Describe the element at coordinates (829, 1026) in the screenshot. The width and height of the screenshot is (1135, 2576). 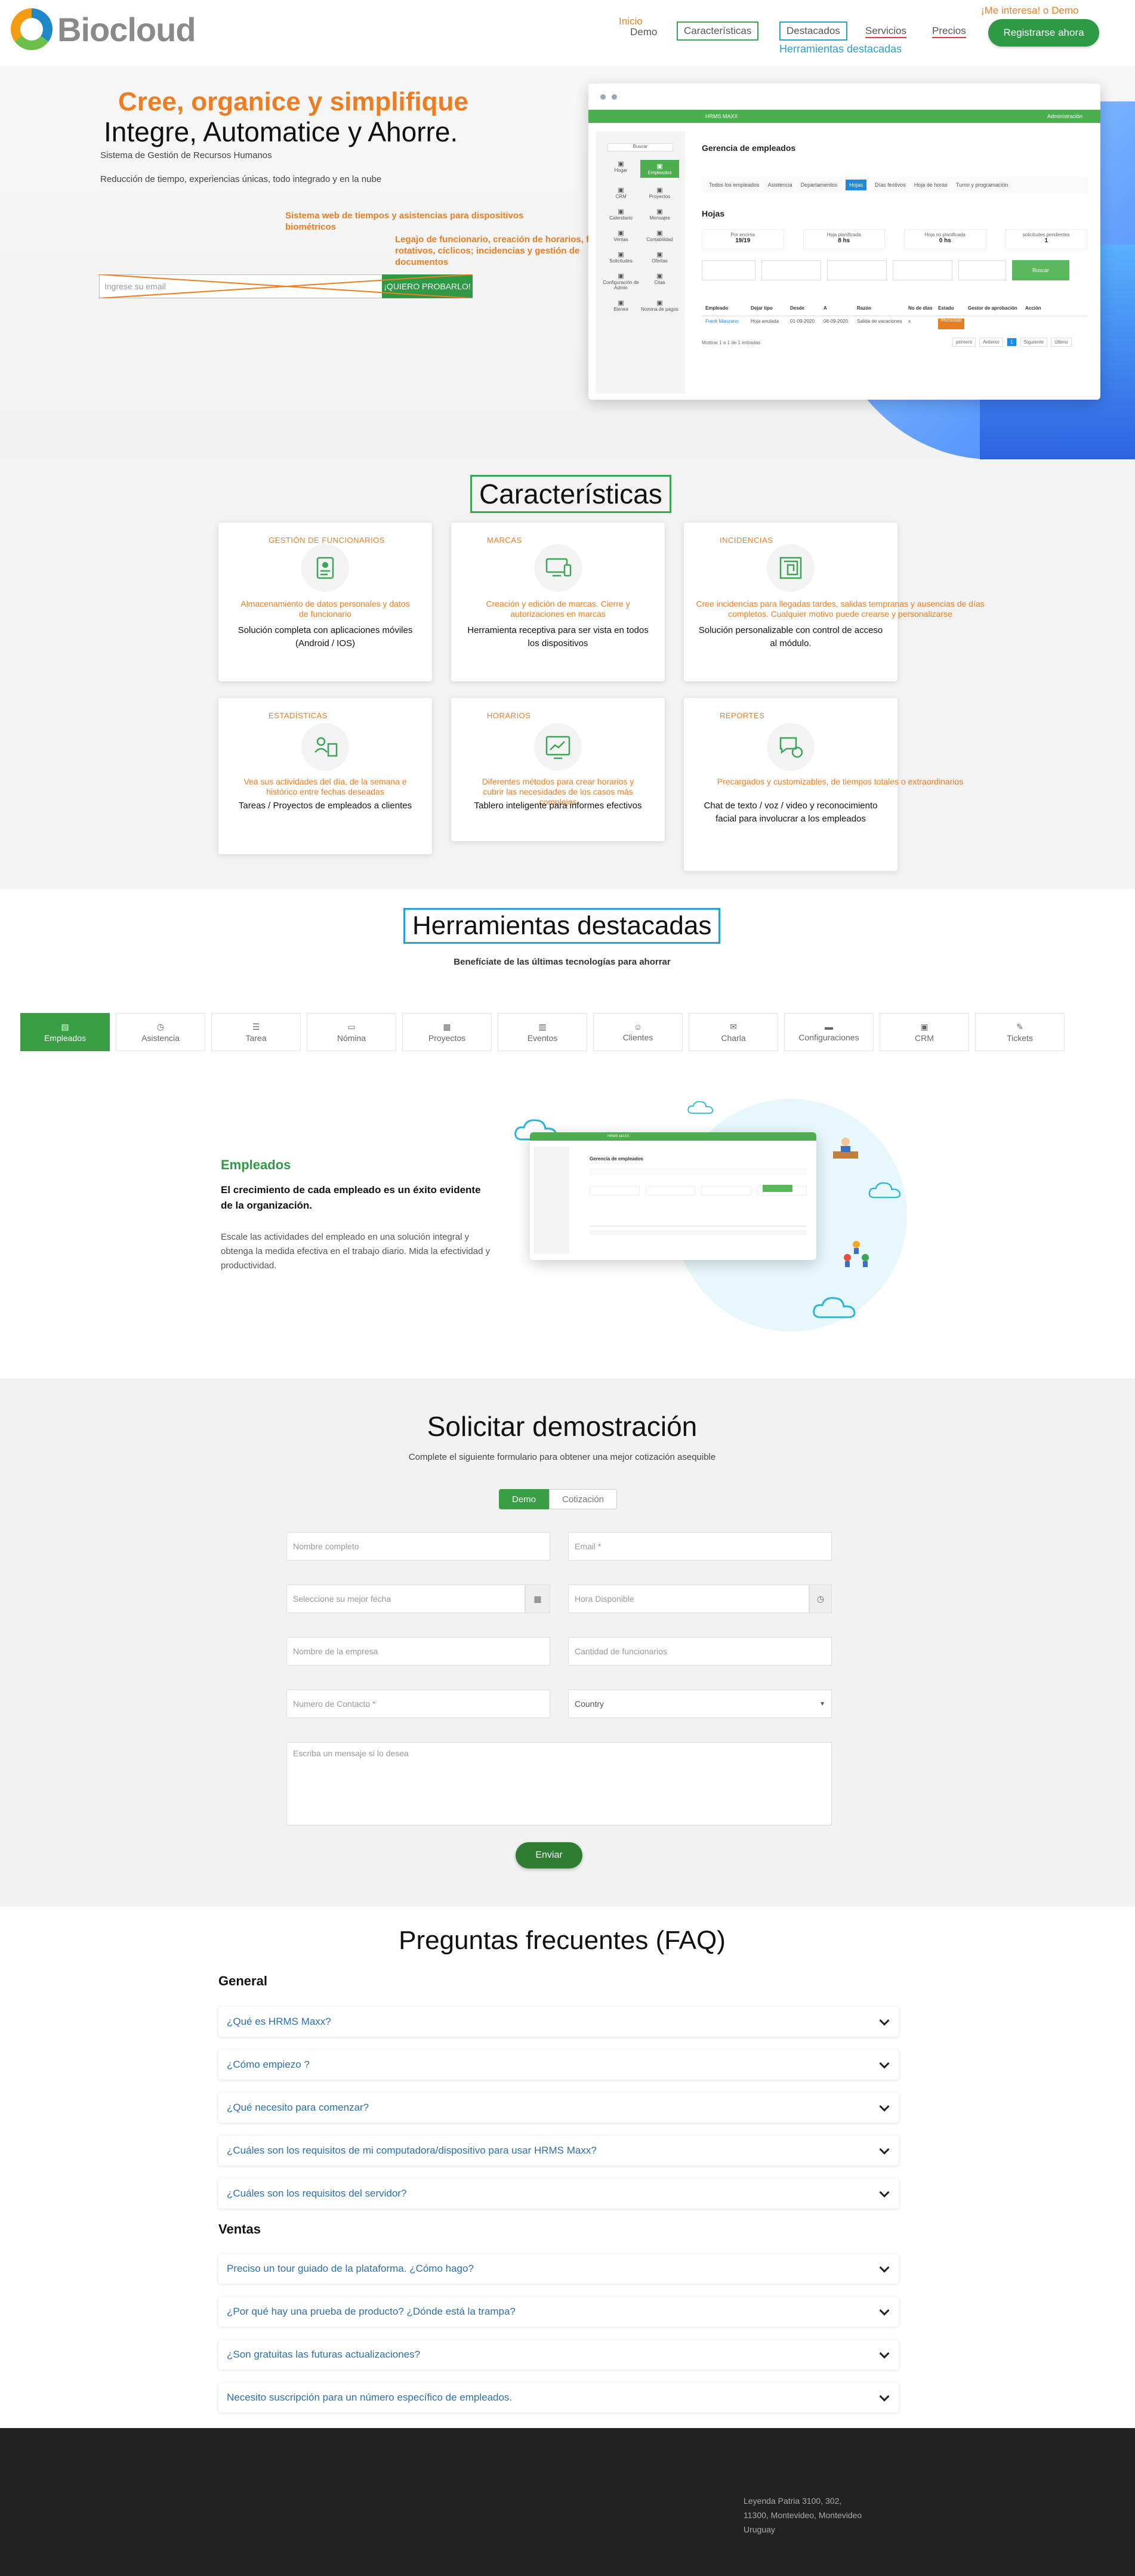
I see `tab-icon: ▬` at that location.